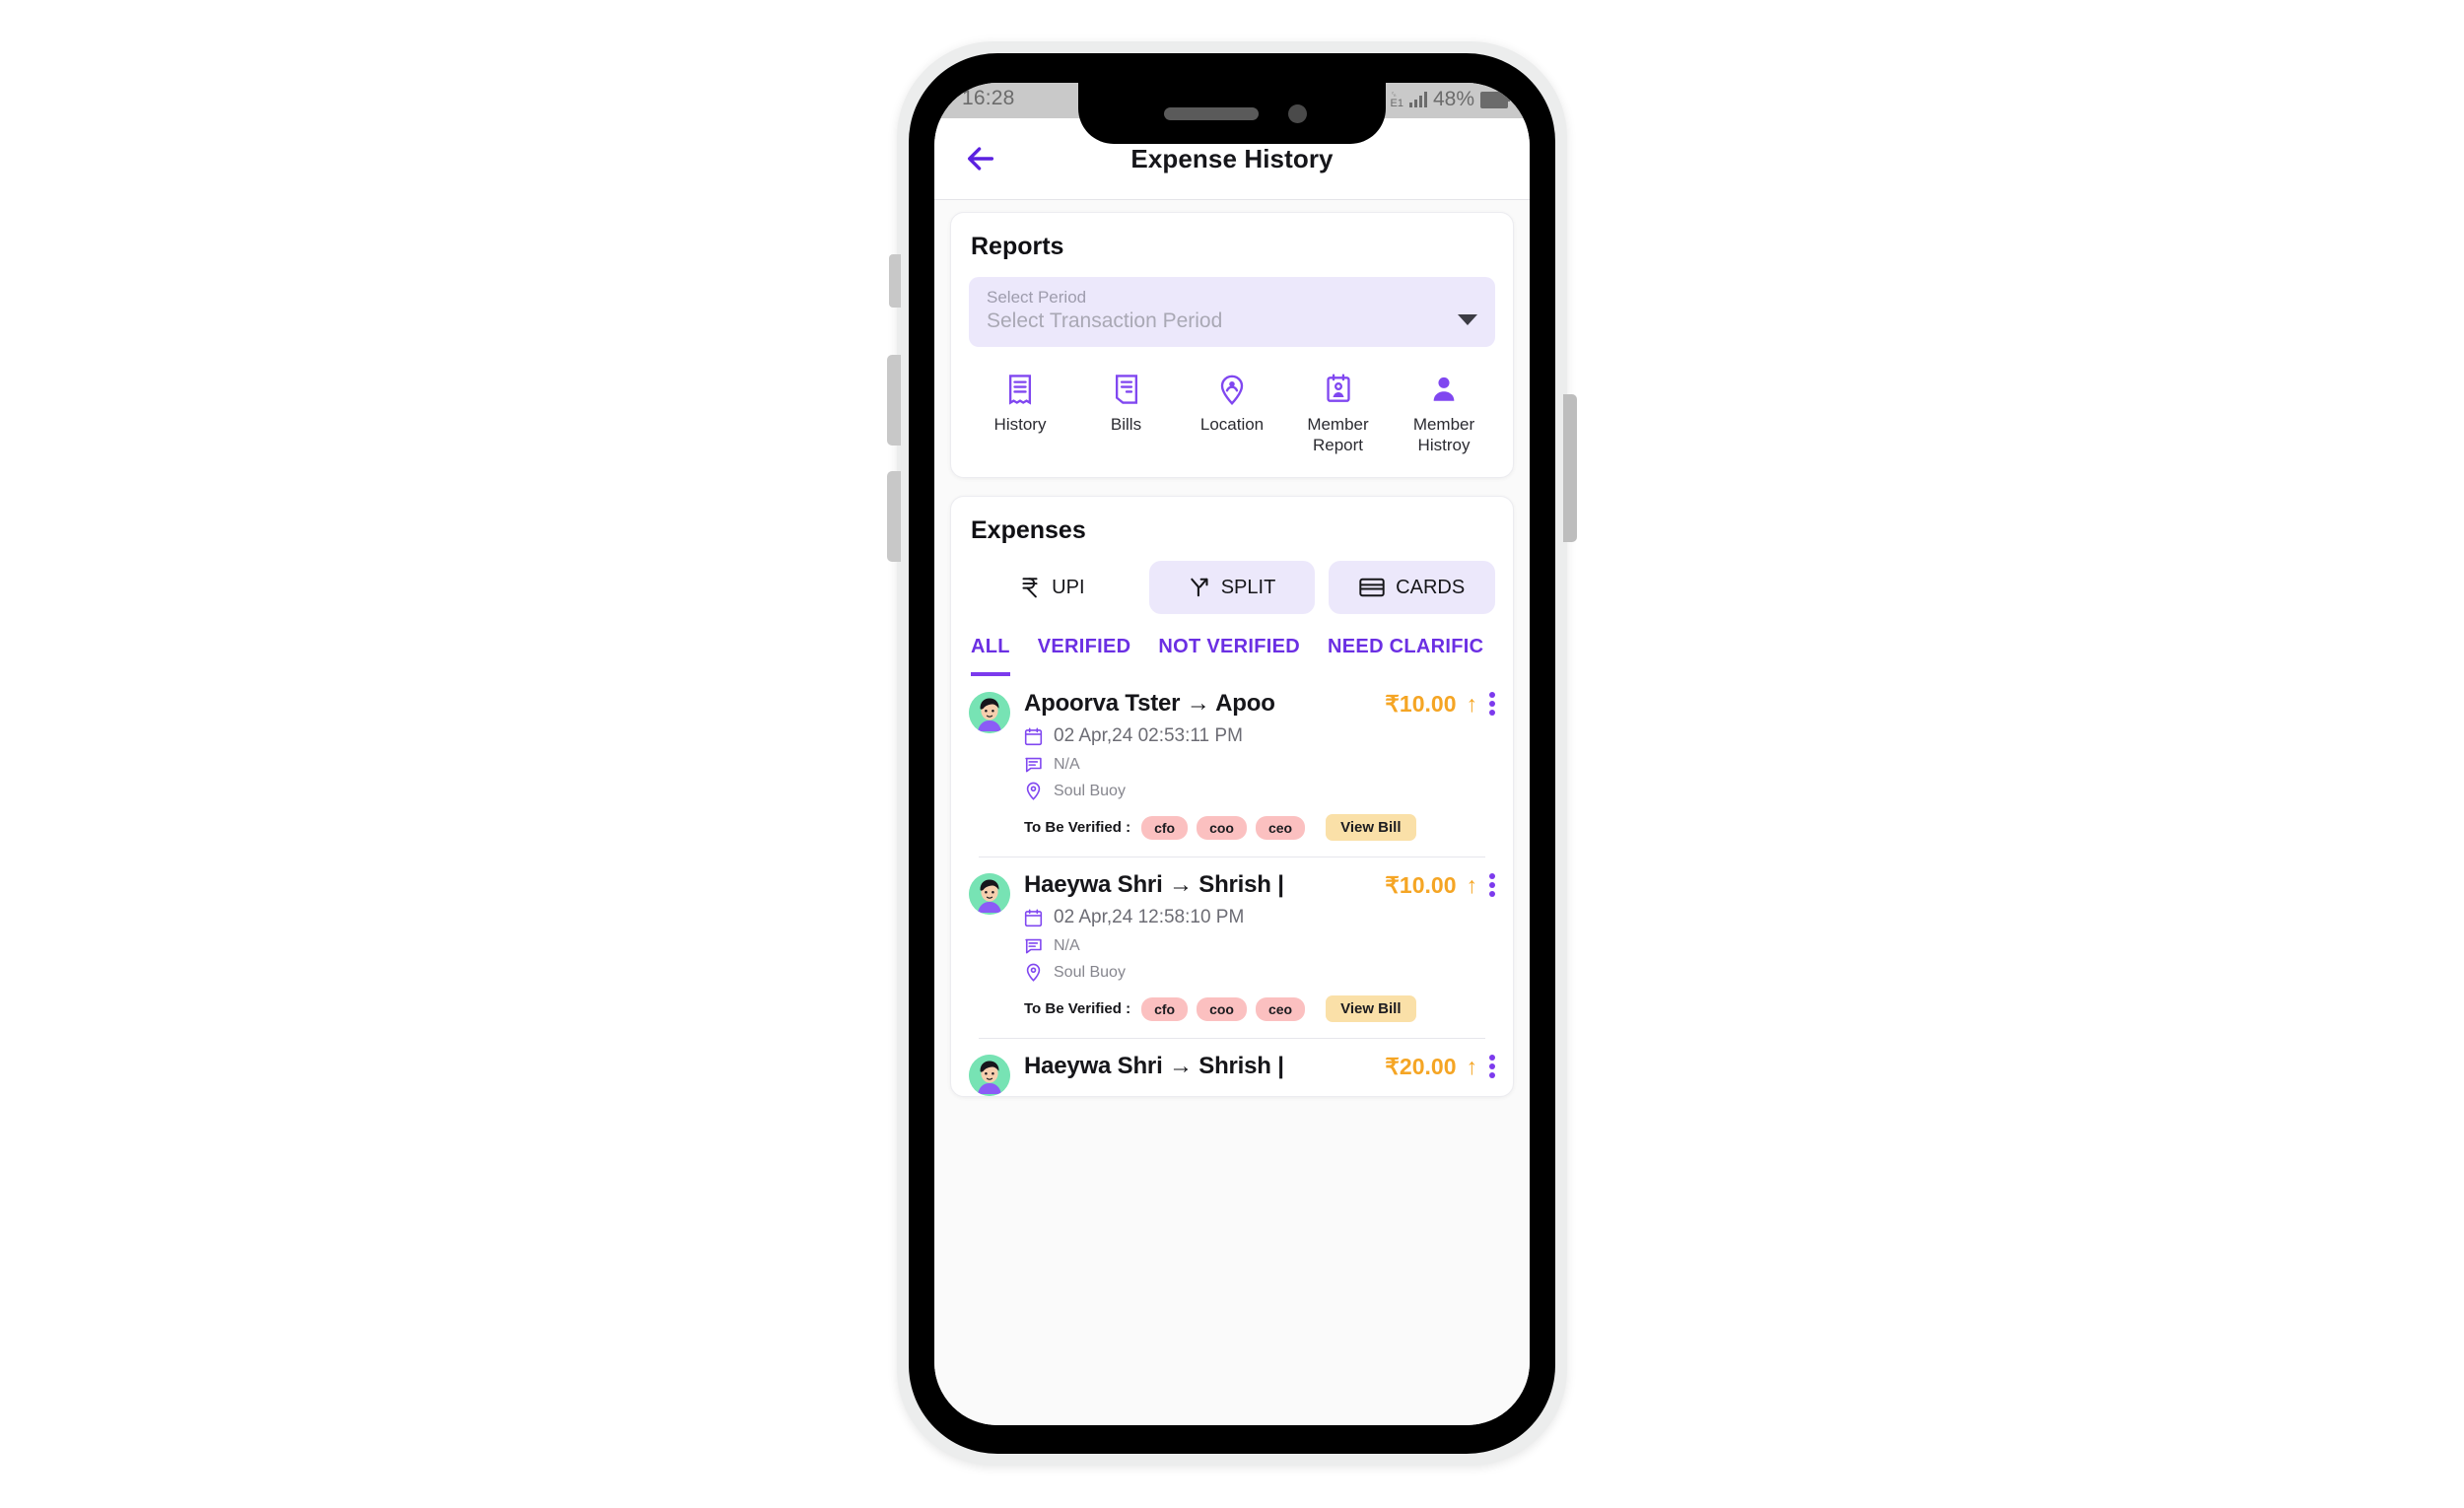 This screenshot has height=1508, width=2464. I want to click on phone-notch, so click(1232, 113).